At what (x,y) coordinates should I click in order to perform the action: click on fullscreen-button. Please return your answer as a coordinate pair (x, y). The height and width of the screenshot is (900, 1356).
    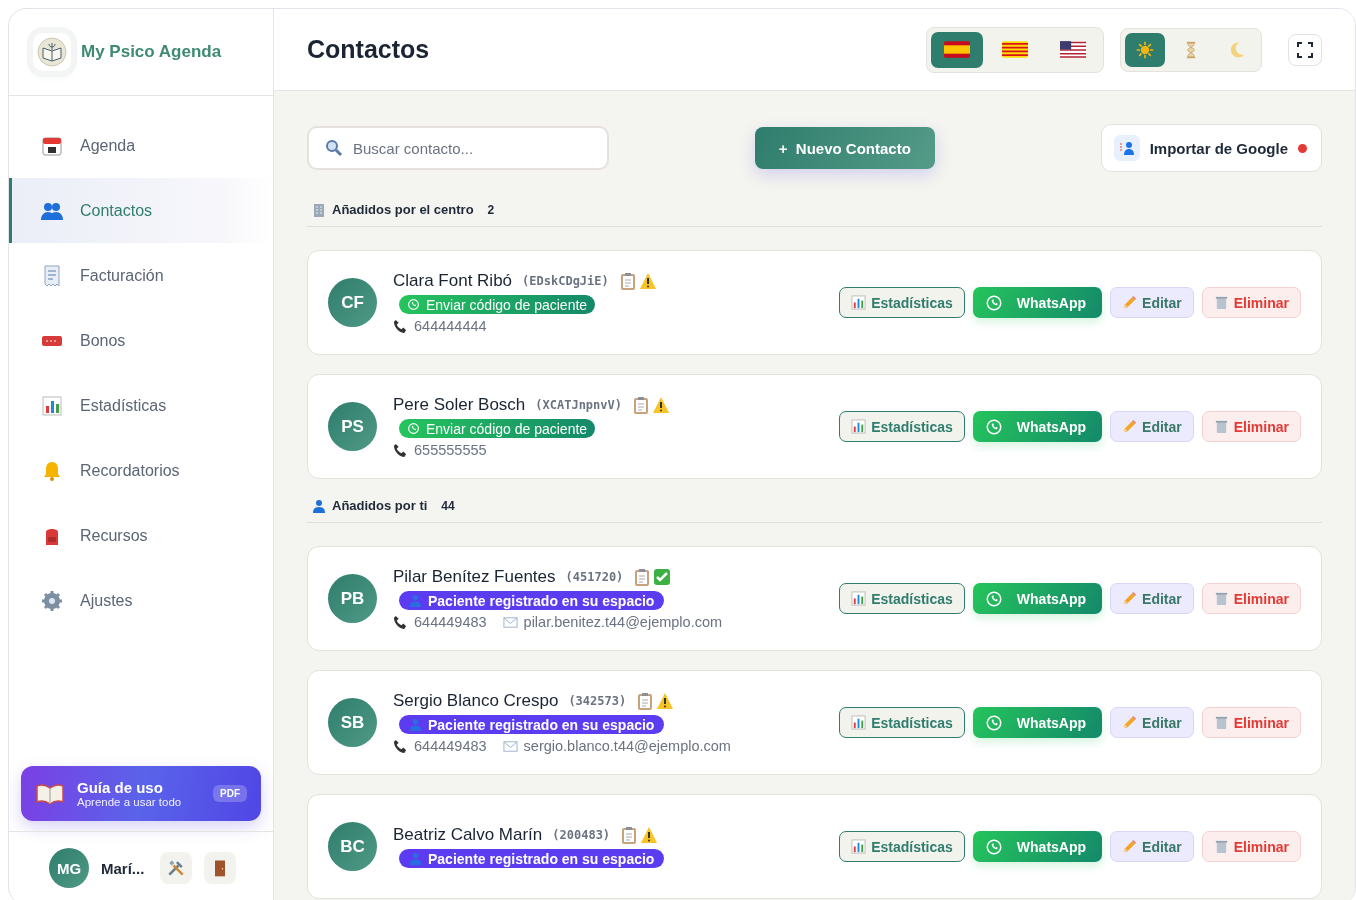
    Looking at the image, I should click on (1305, 49).